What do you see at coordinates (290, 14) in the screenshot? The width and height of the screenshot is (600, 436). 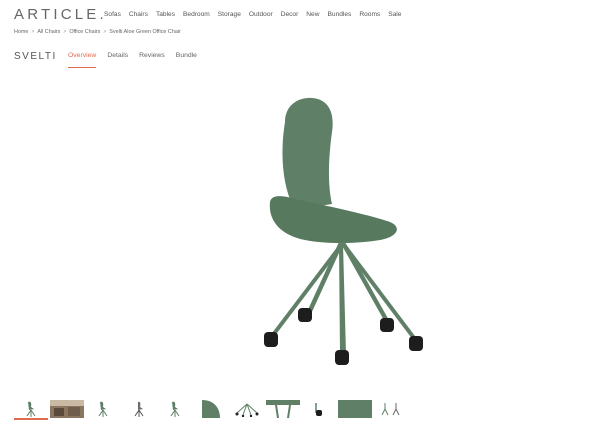 I see `nav-decor: Decor` at bounding box center [290, 14].